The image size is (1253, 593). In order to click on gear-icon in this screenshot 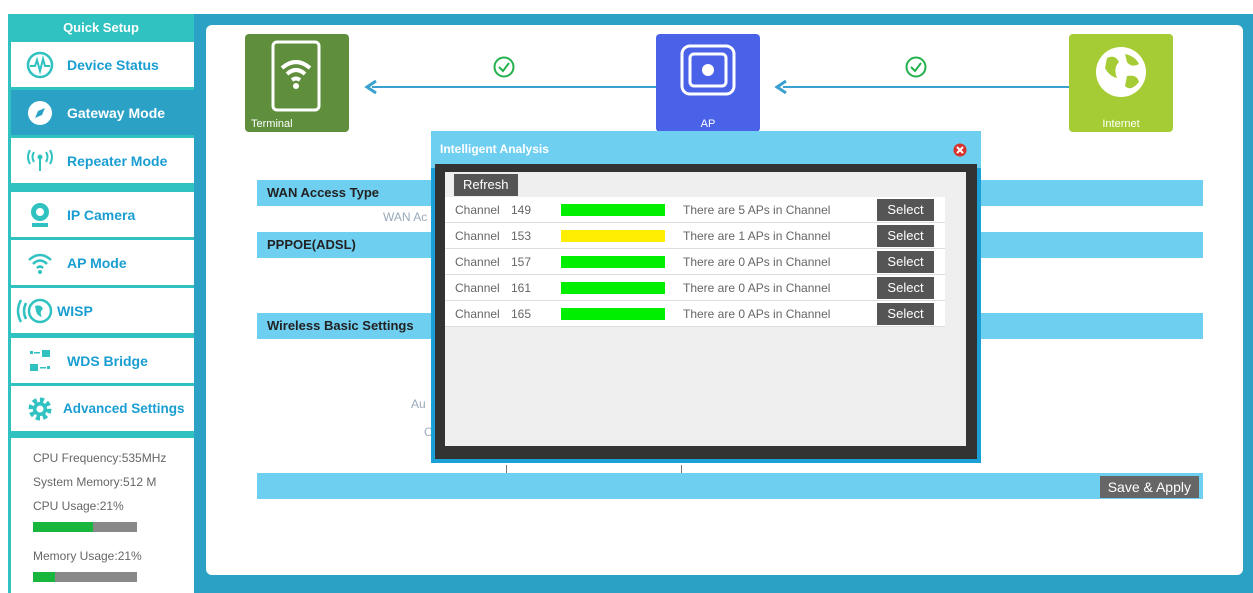, I will do `click(40, 409)`.